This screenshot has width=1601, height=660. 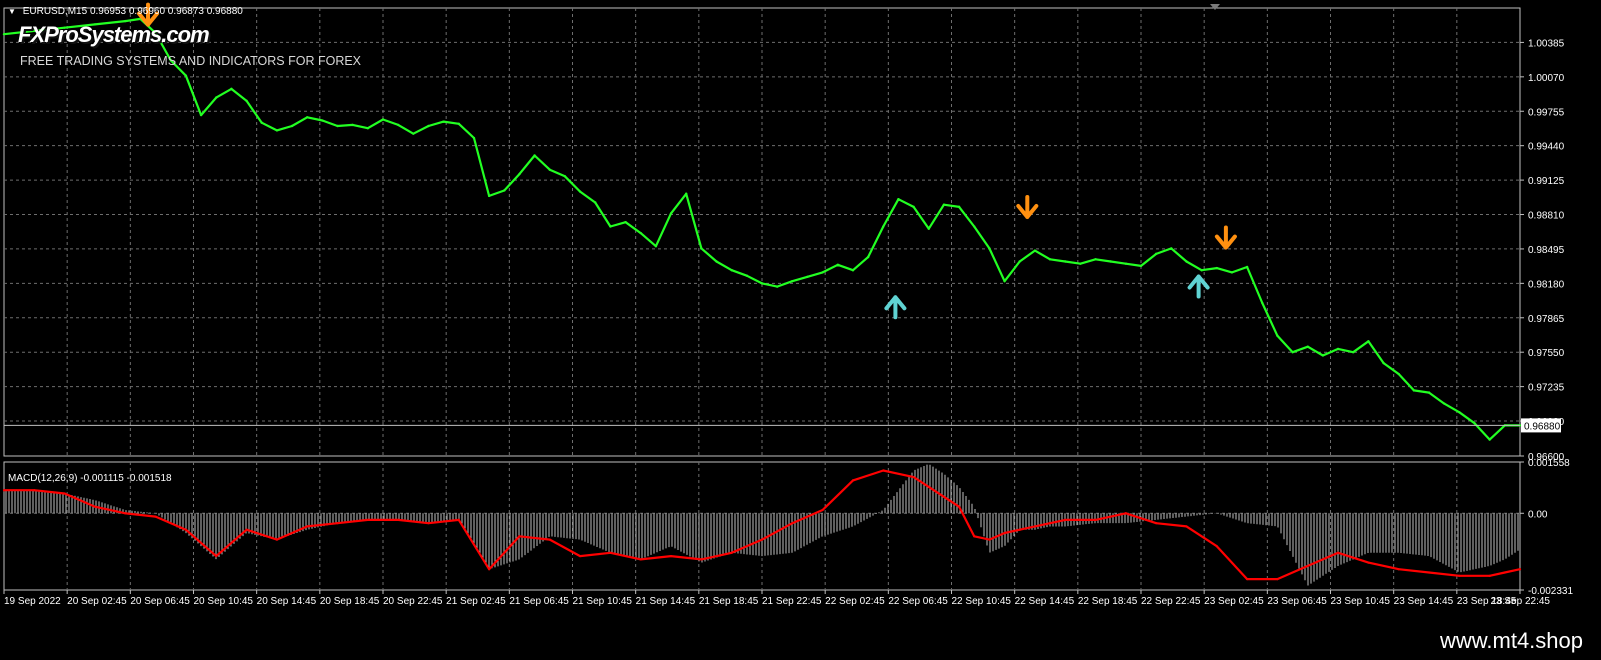 What do you see at coordinates (1550, 591) in the screenshot?
I see `macd-tick-label: -0.002331` at bounding box center [1550, 591].